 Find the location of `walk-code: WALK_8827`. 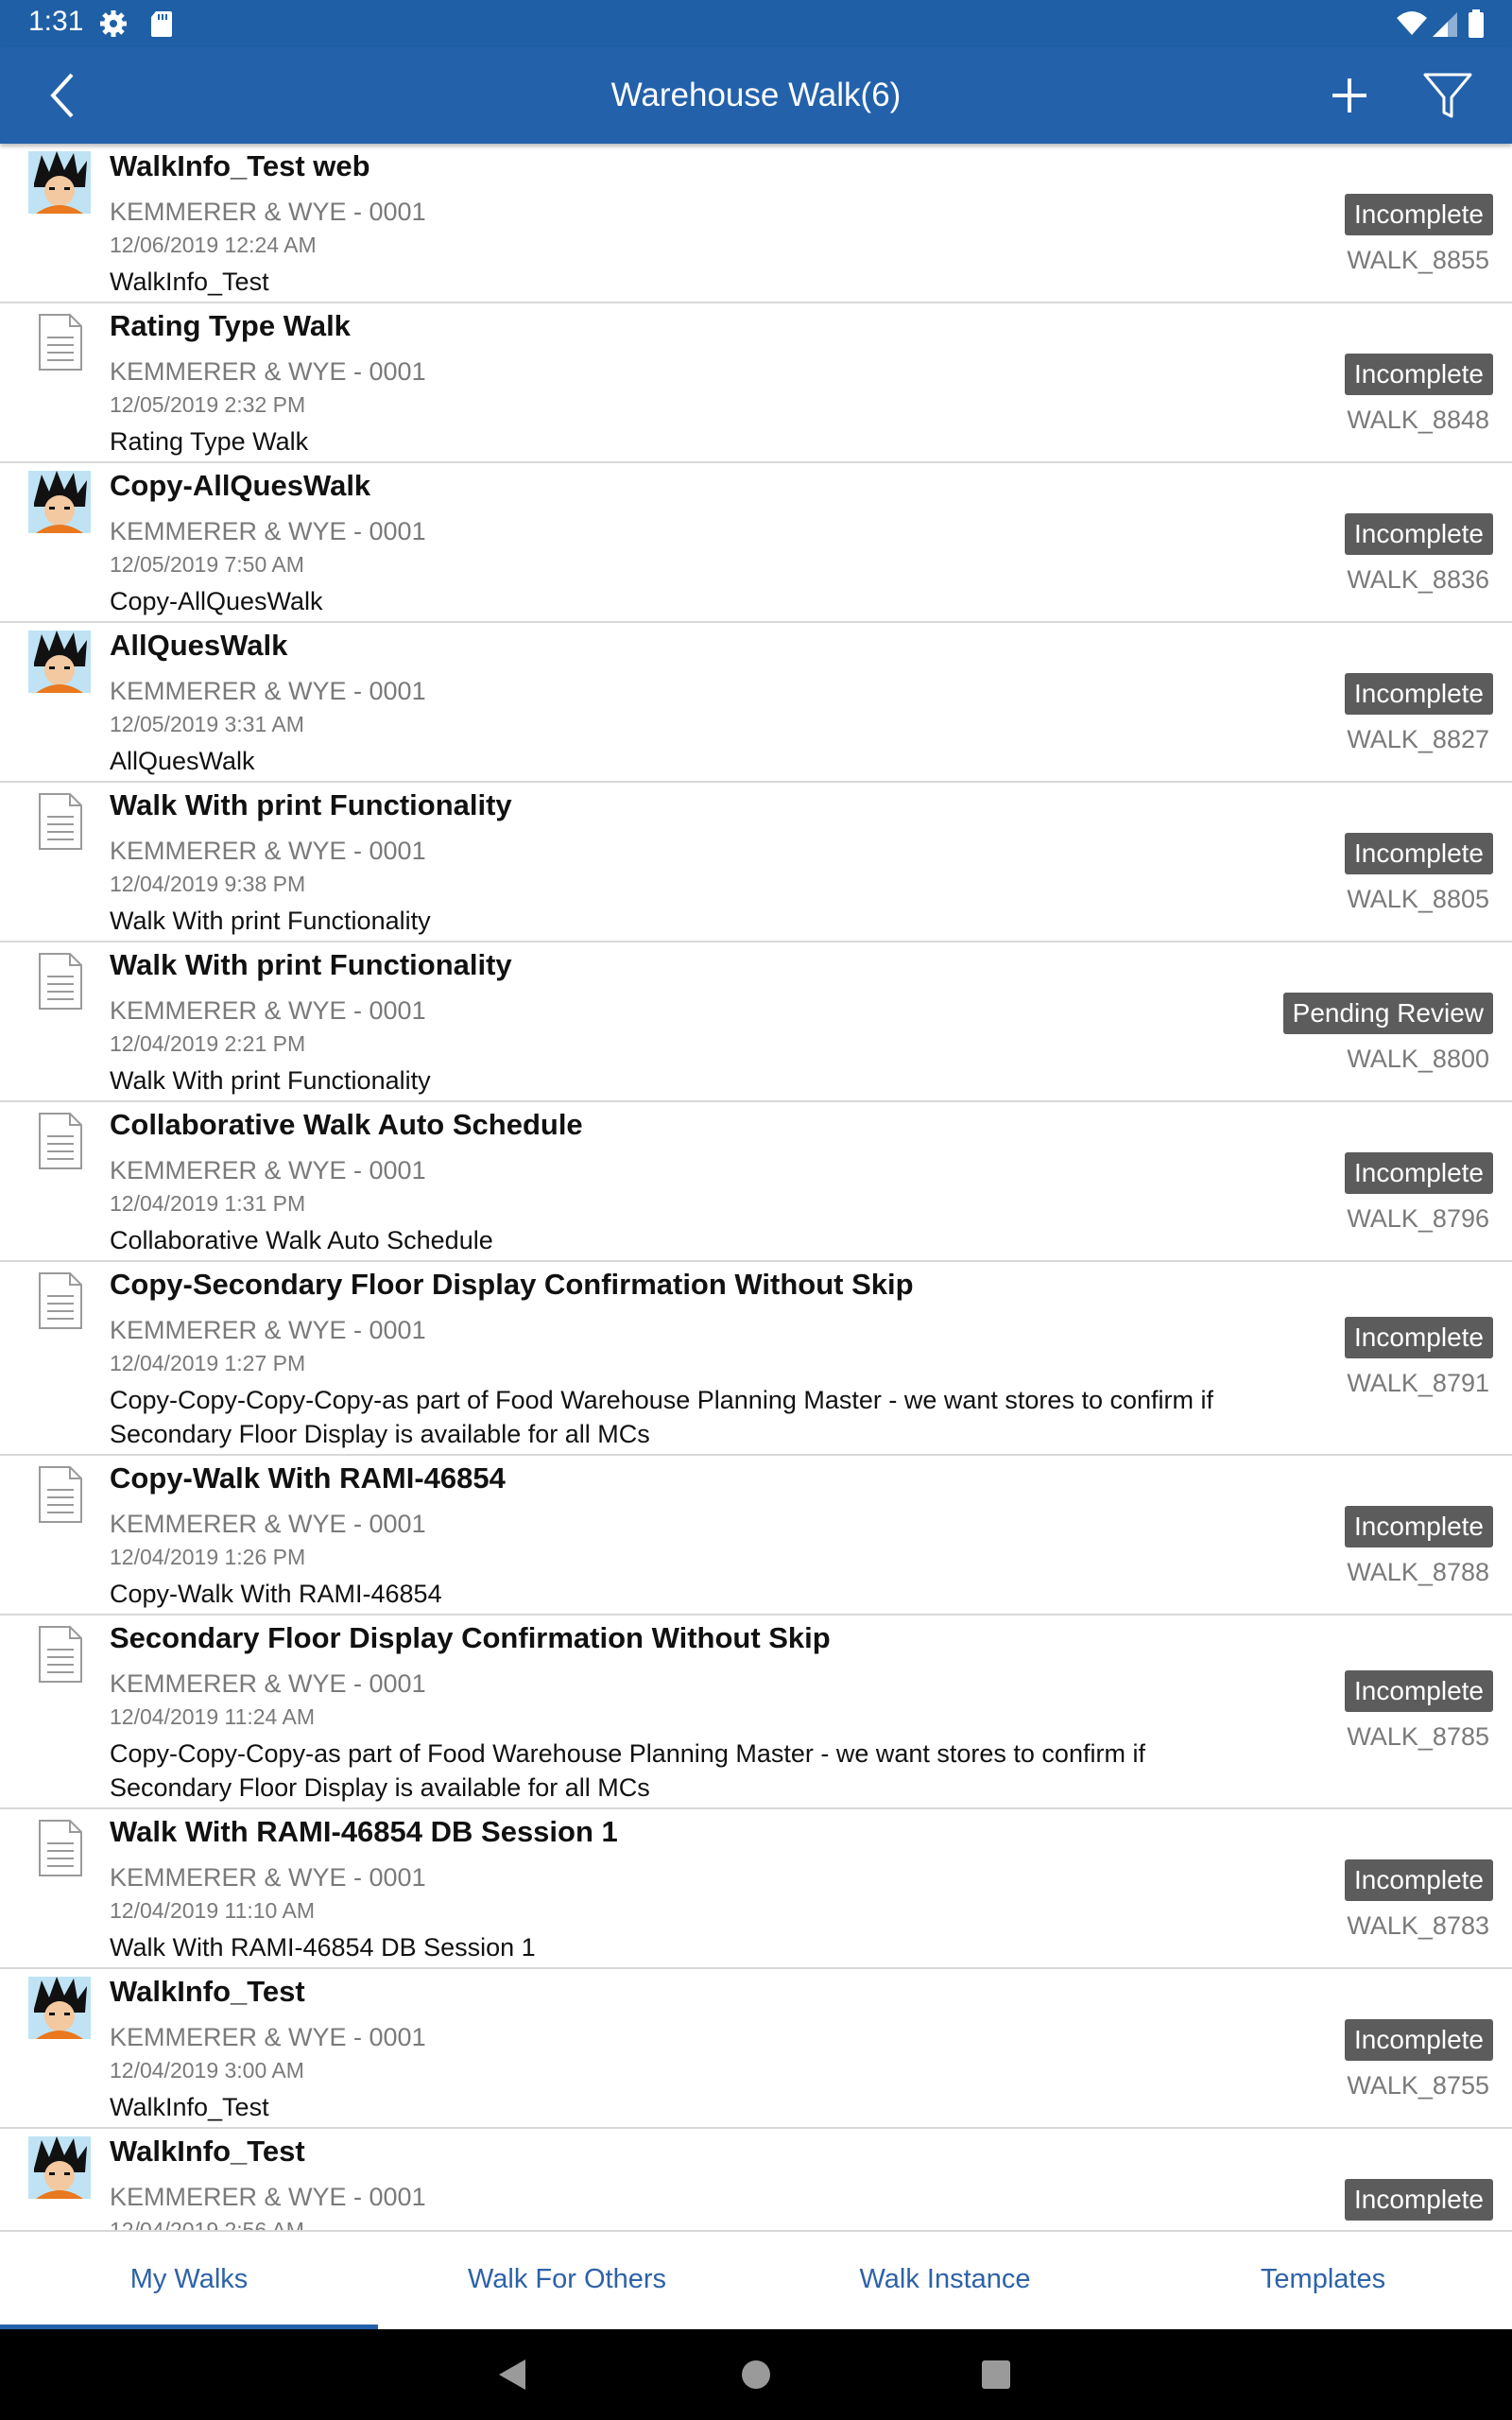

walk-code: WALK_8827 is located at coordinates (1418, 739).